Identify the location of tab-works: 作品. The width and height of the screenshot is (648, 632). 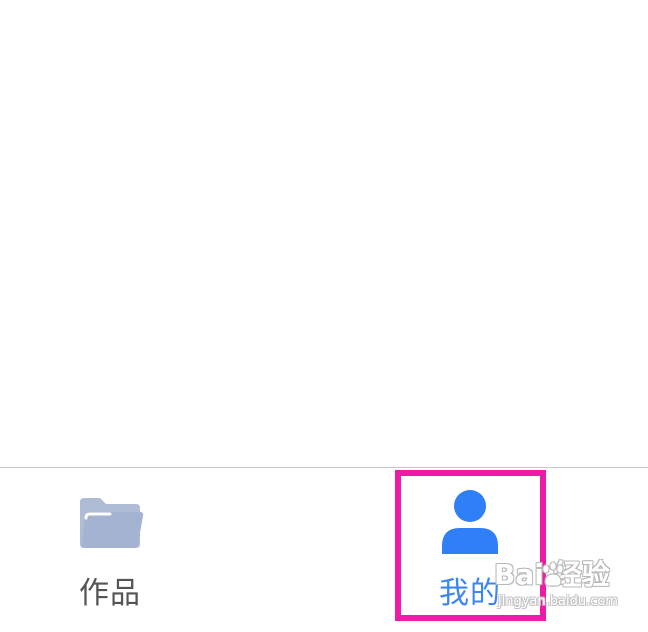
(110, 543).